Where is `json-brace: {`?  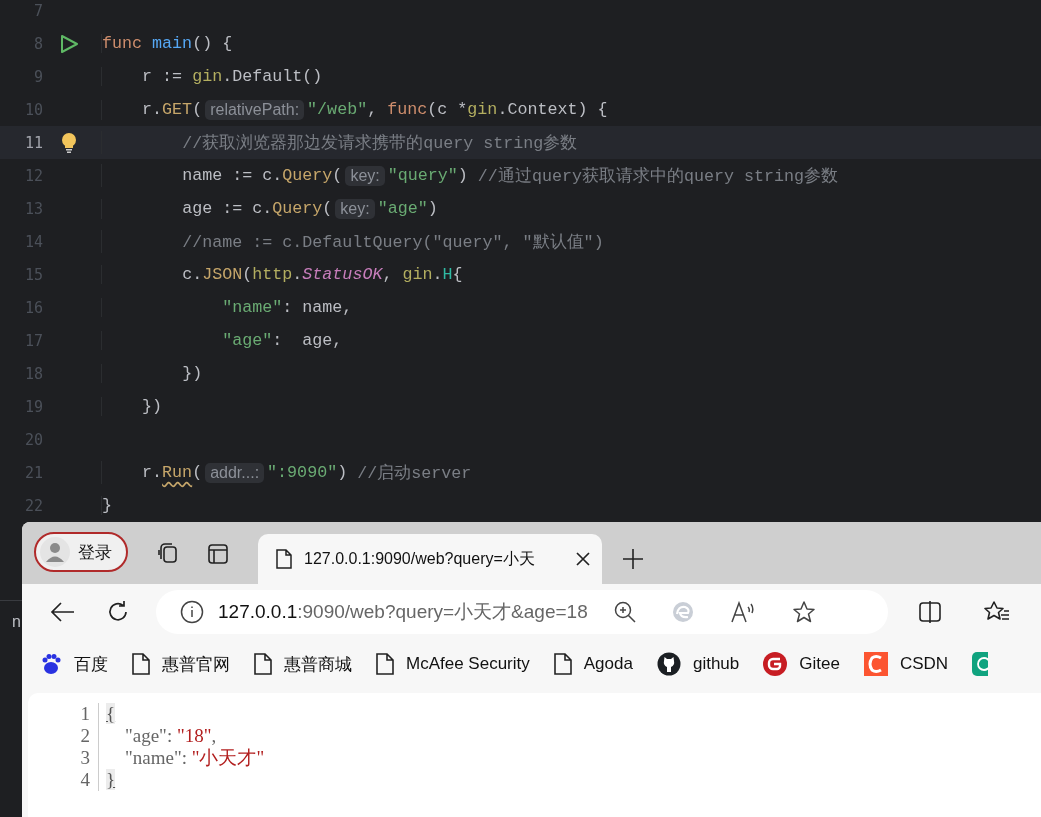 json-brace: { is located at coordinates (111, 713).